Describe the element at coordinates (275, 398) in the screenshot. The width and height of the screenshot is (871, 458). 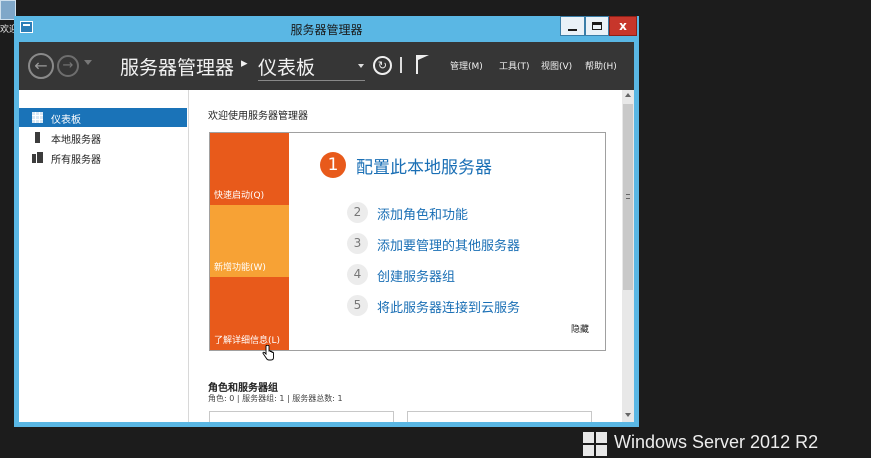
I see `roles-summary: 角色: 0 | 服务器组: 1 | 服务器总数: 1` at that location.